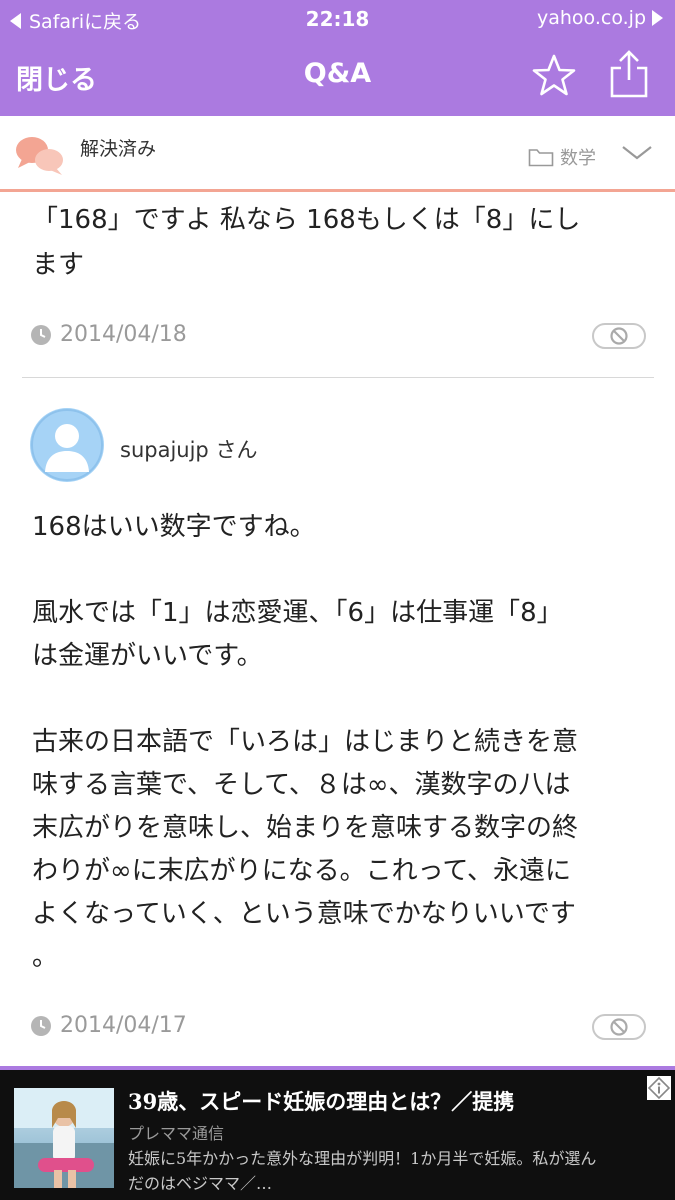 This screenshot has height=1200, width=675. What do you see at coordinates (337, 19) in the screenshot?
I see `status-bar: Safariに戻る 22:18 yahoo.co.jp` at bounding box center [337, 19].